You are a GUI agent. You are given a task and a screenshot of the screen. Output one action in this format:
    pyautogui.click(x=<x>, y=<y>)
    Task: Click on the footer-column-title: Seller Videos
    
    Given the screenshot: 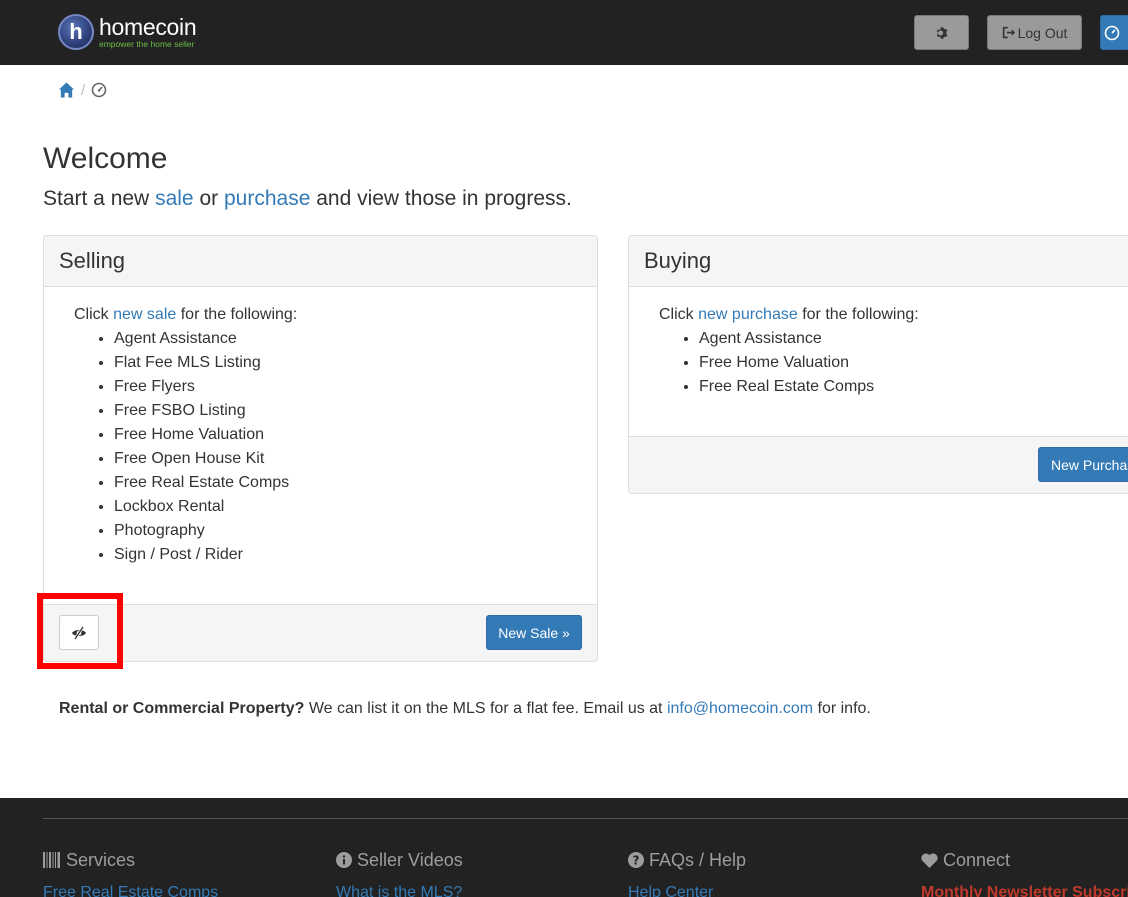 What is the action you would take?
    pyautogui.click(x=399, y=860)
    